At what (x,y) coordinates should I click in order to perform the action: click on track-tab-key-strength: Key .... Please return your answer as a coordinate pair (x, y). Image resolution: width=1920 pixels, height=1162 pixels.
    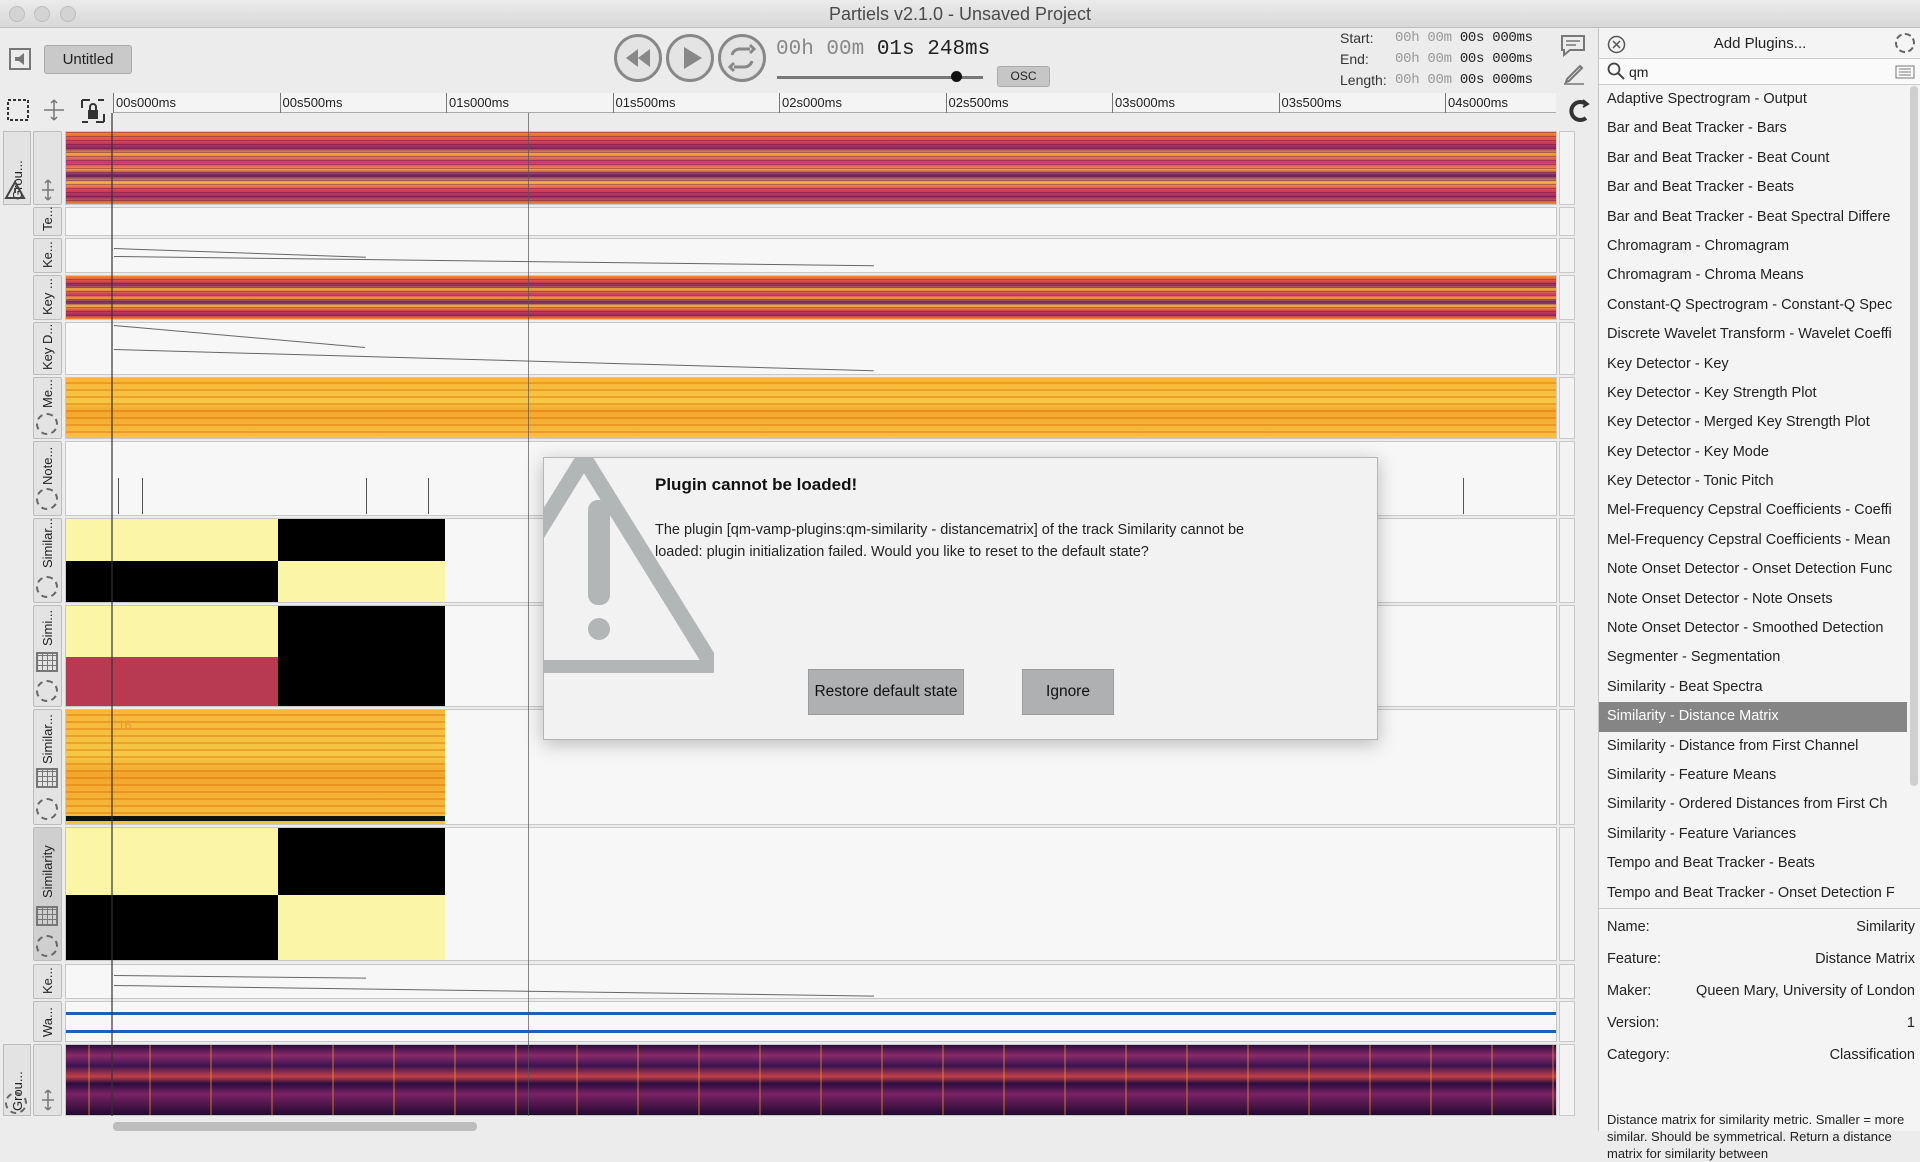
    Looking at the image, I should click on (47, 297).